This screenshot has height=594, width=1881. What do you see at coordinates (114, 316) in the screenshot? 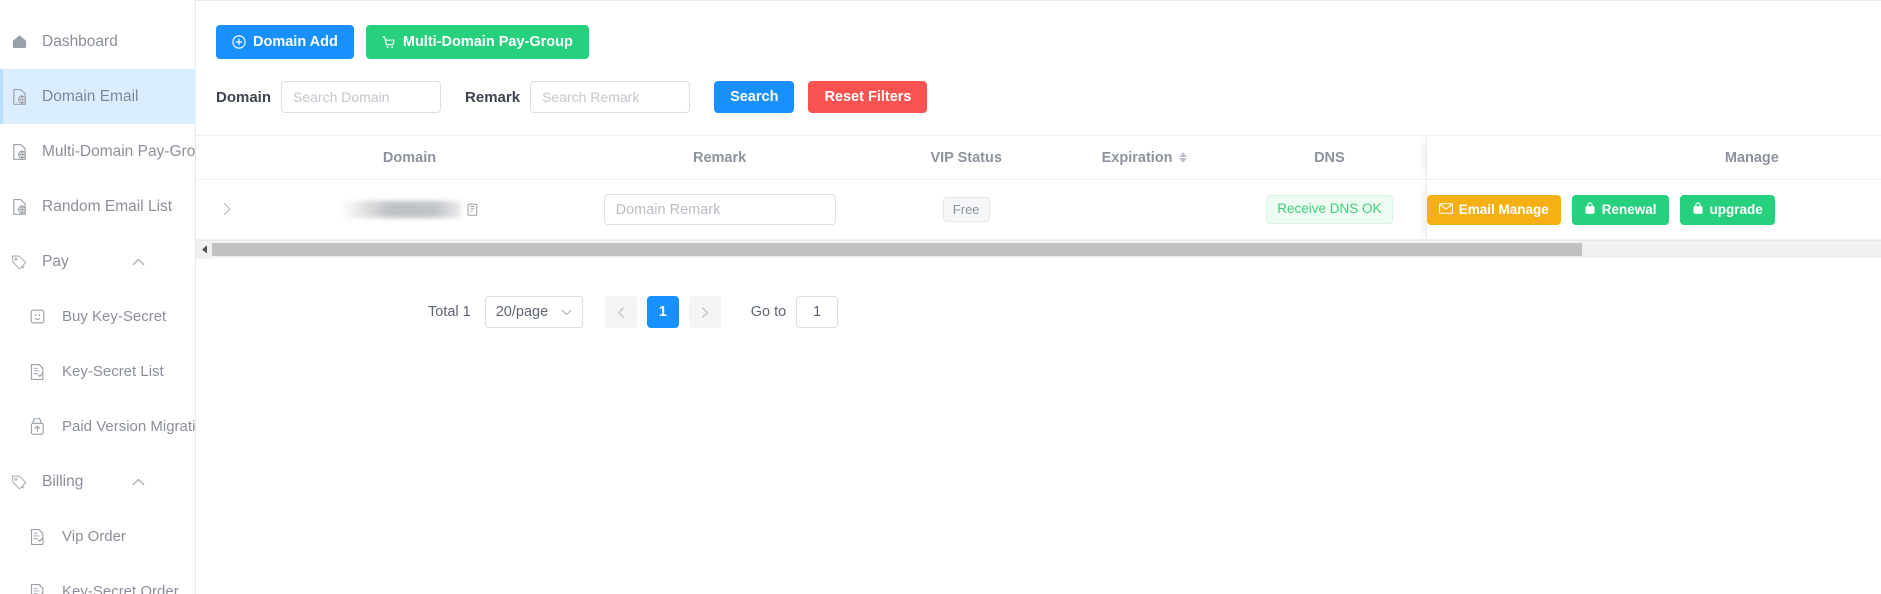
I see `sidebar-item-label: Buy Key-Secret` at bounding box center [114, 316].